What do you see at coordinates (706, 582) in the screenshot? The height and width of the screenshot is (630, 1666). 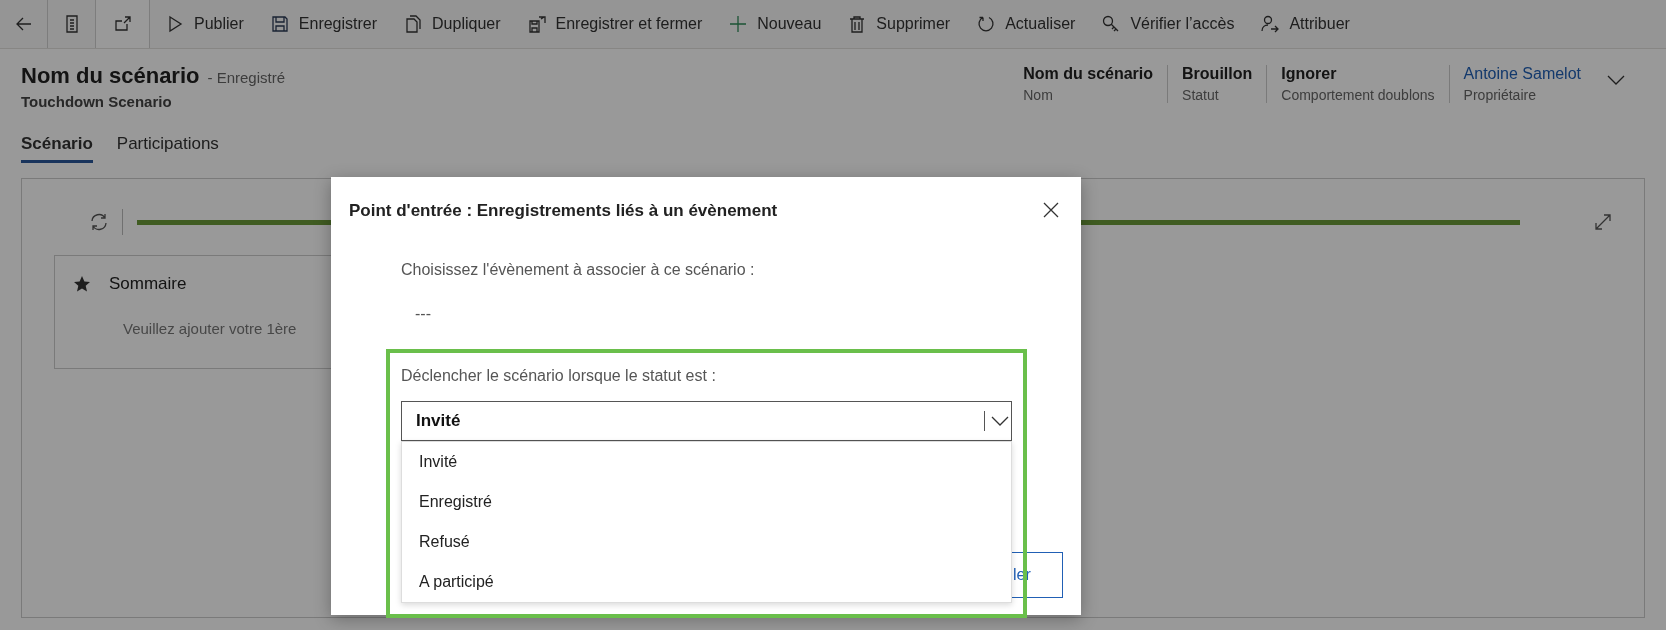 I see `dropdown-option: A participé` at bounding box center [706, 582].